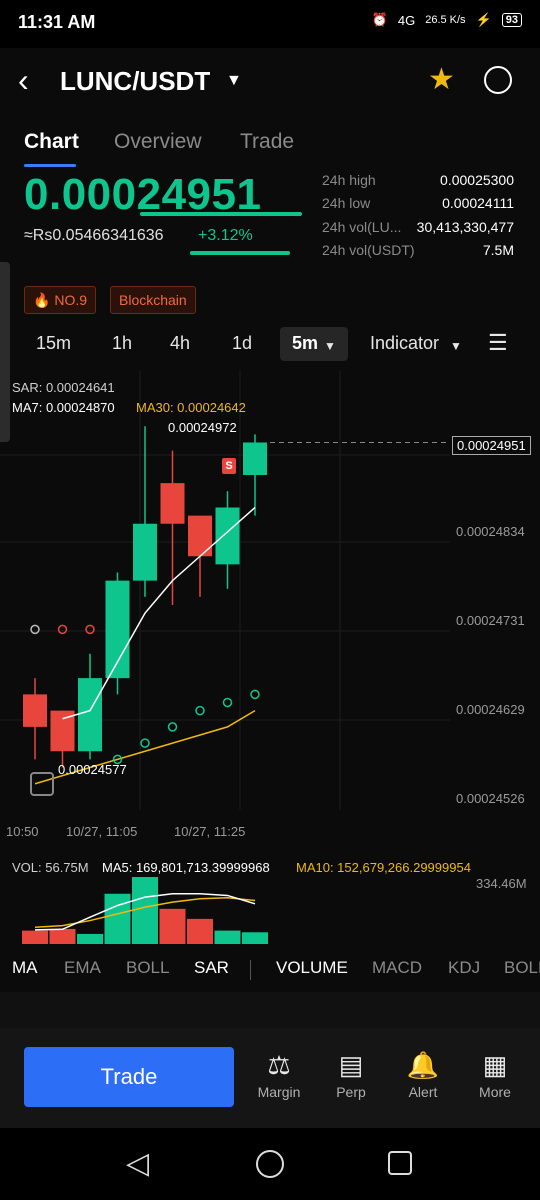 This screenshot has width=540, height=1200. What do you see at coordinates (211, 968) in the screenshot?
I see `ind-tab-sar: SAR` at bounding box center [211, 968].